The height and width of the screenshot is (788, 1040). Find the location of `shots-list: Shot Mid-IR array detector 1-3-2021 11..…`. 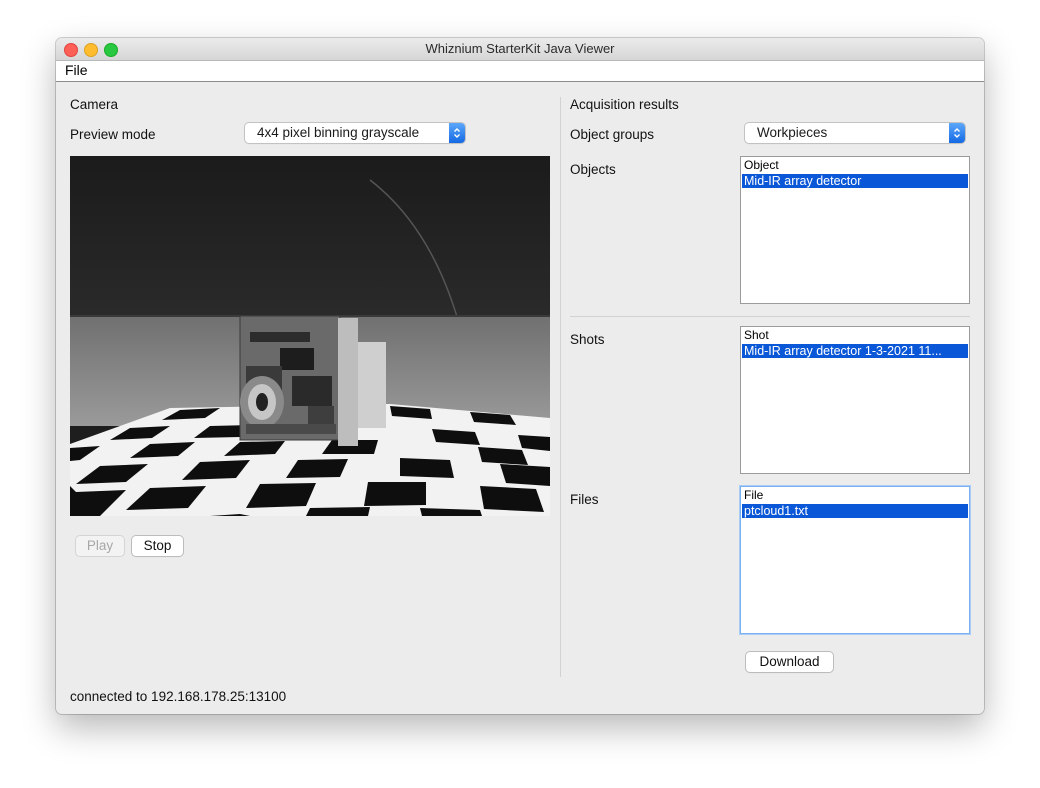

shots-list: Shot Mid-IR array detector 1-3-2021 11..… is located at coordinates (855, 400).